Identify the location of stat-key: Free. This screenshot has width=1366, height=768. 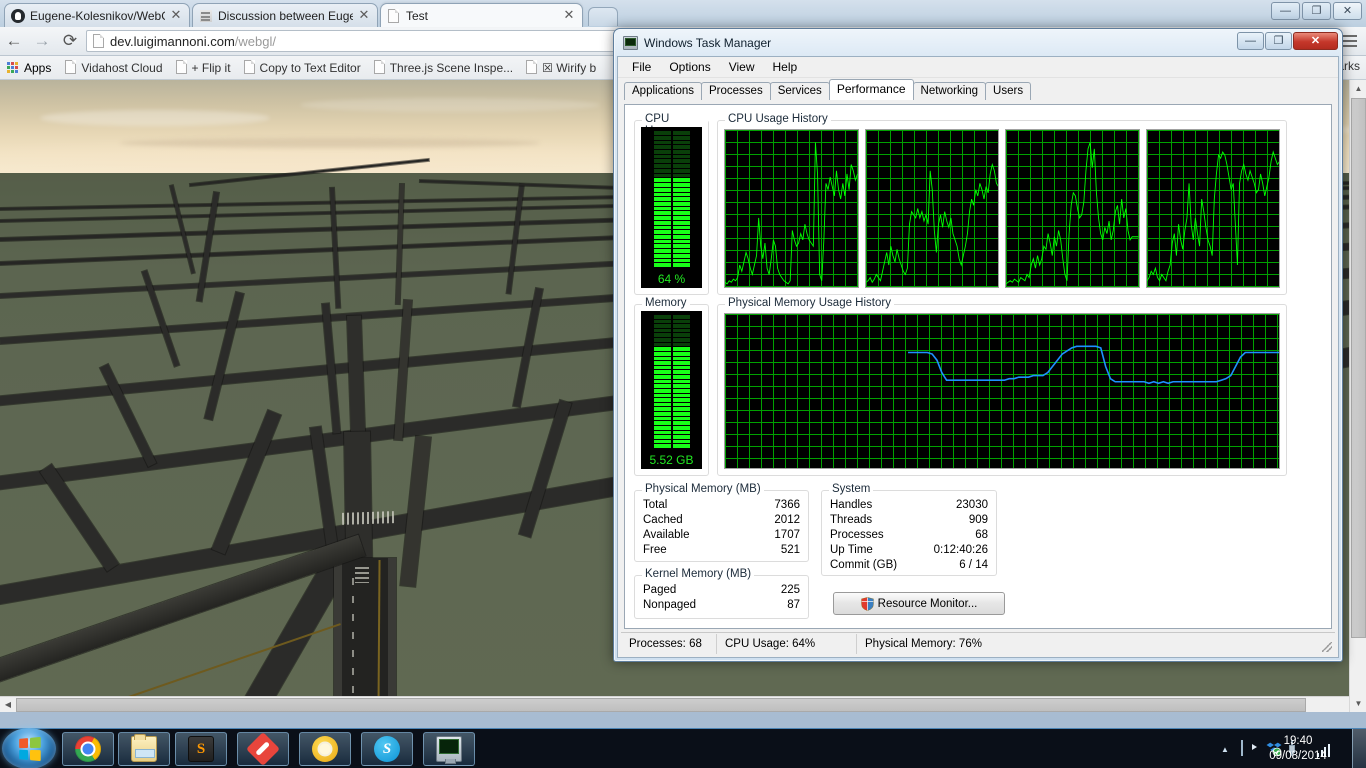
(655, 550).